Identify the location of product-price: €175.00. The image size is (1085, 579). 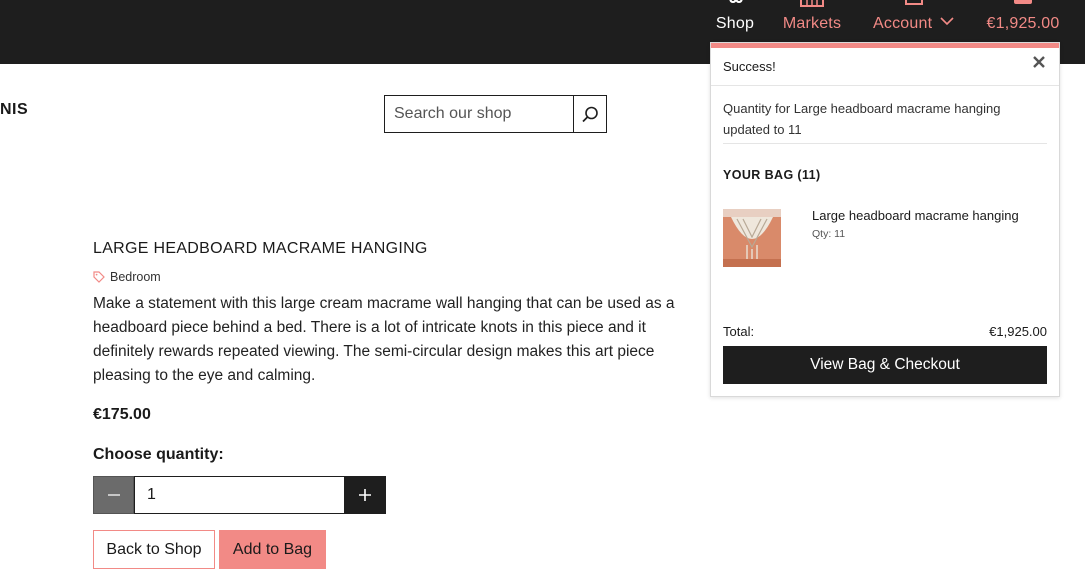
(122, 414).